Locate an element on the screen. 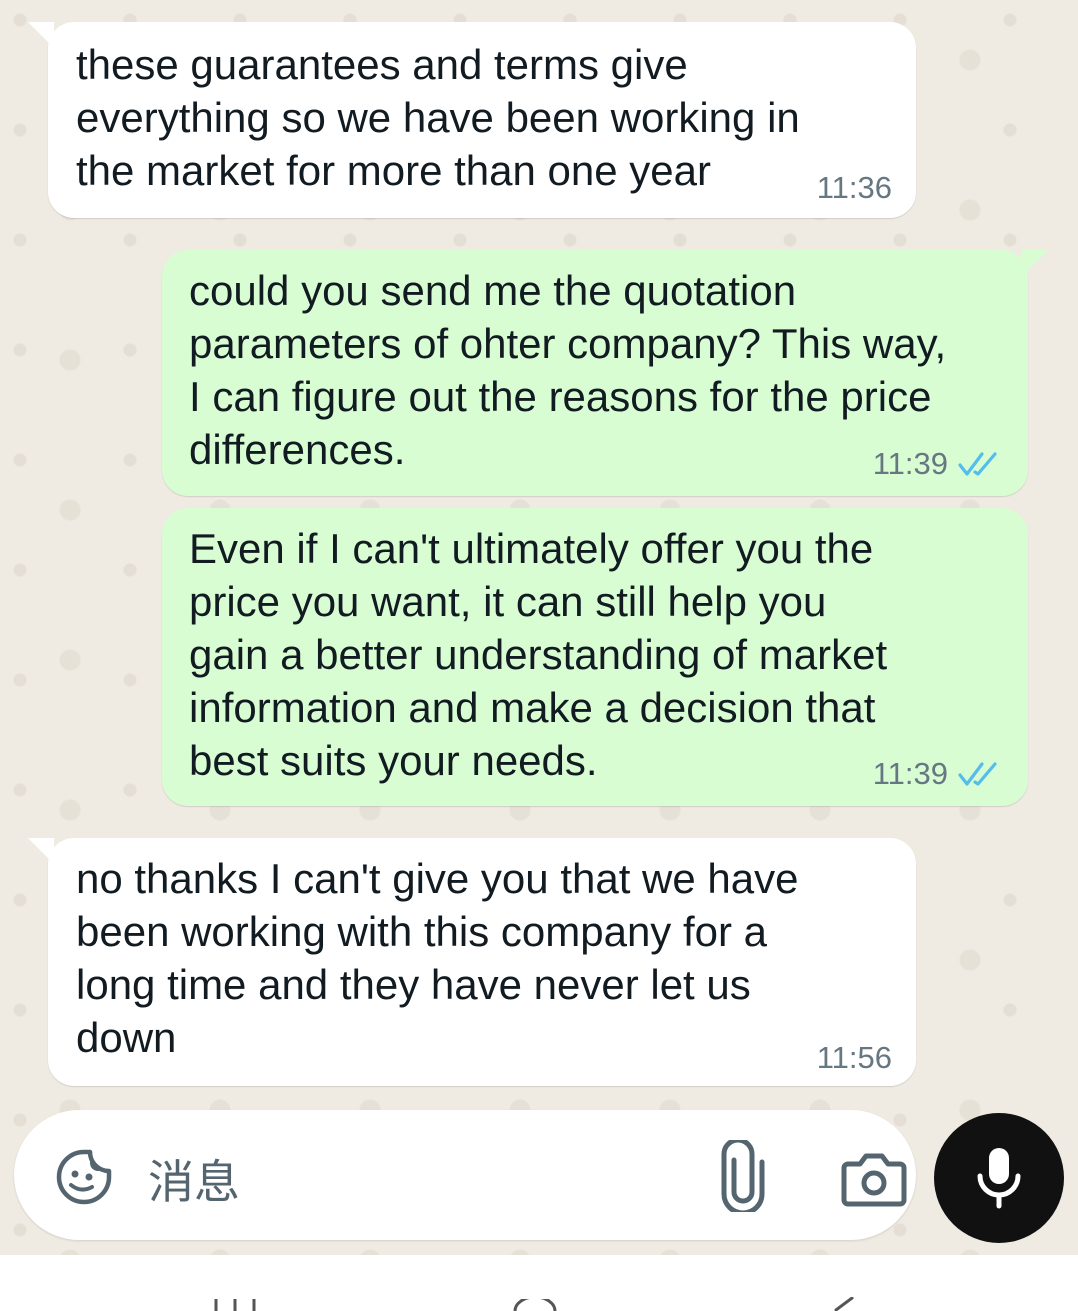  message-time: 11:36 is located at coordinates (854, 187).